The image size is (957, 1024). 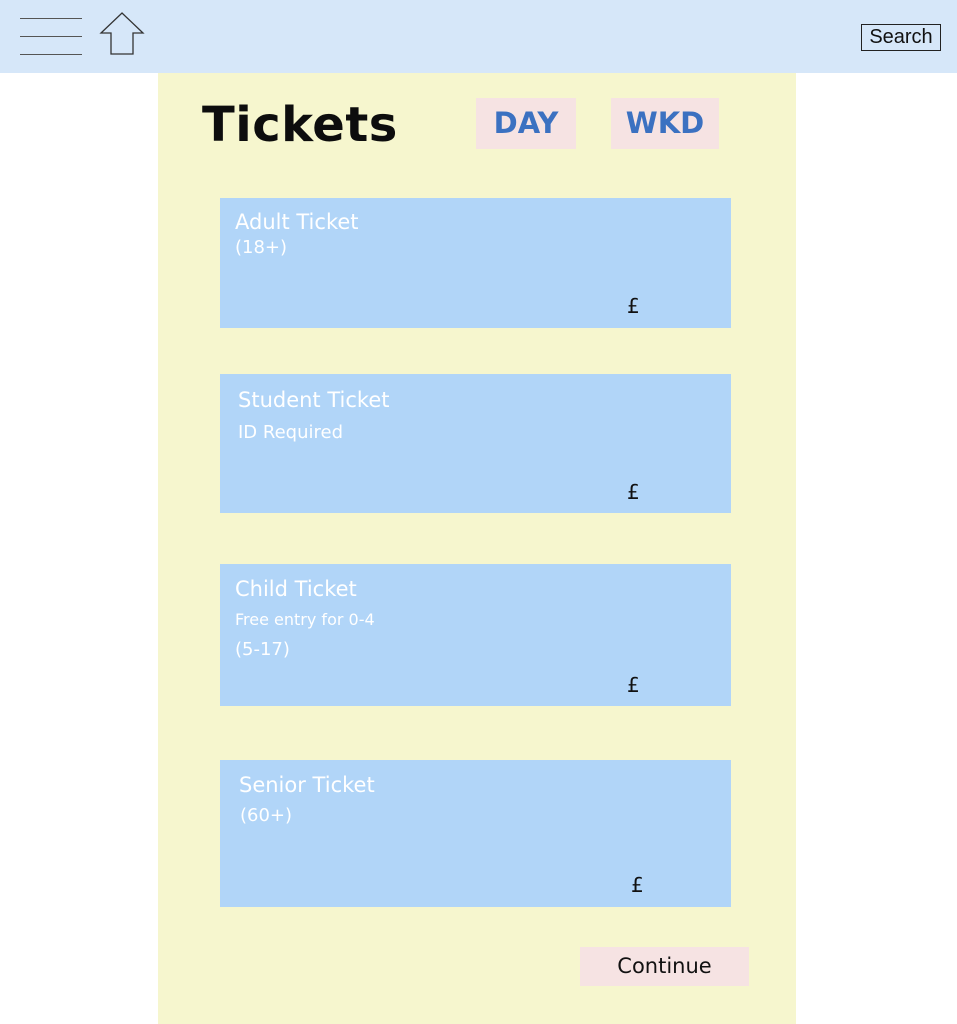 I want to click on ticket-note: Free entry for 0-4, so click(x=305, y=619).